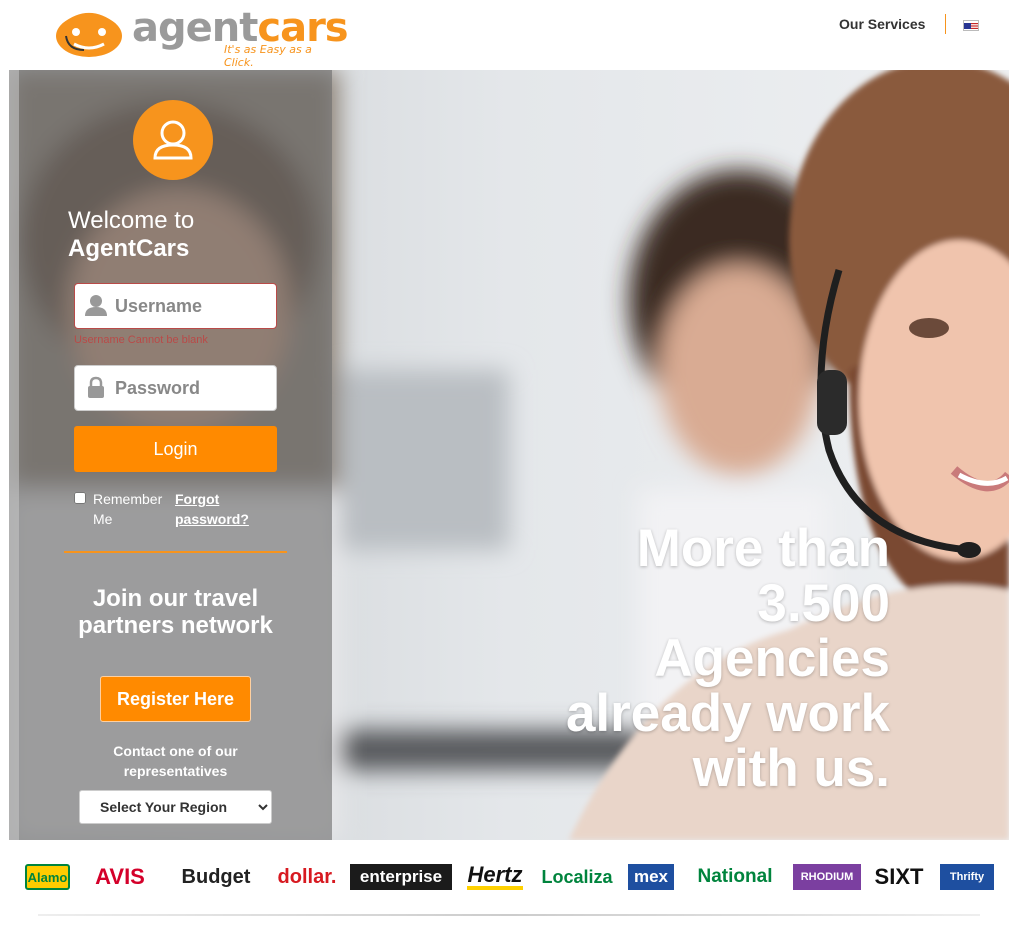 The image size is (1017, 929). Describe the element at coordinates (89, 35) in the screenshot. I see `car-headset-icon` at that location.